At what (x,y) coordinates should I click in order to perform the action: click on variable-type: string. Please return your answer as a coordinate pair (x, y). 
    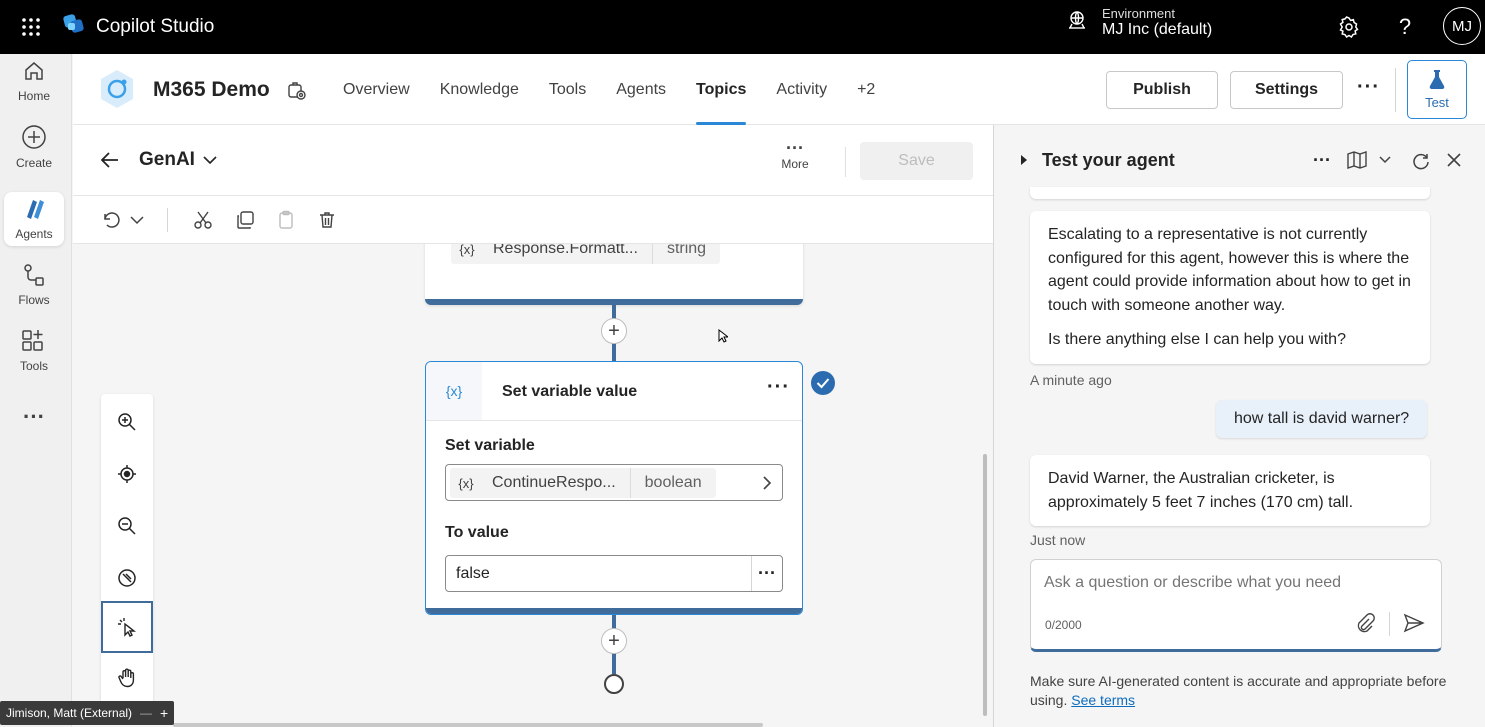
    Looking at the image, I should click on (686, 250).